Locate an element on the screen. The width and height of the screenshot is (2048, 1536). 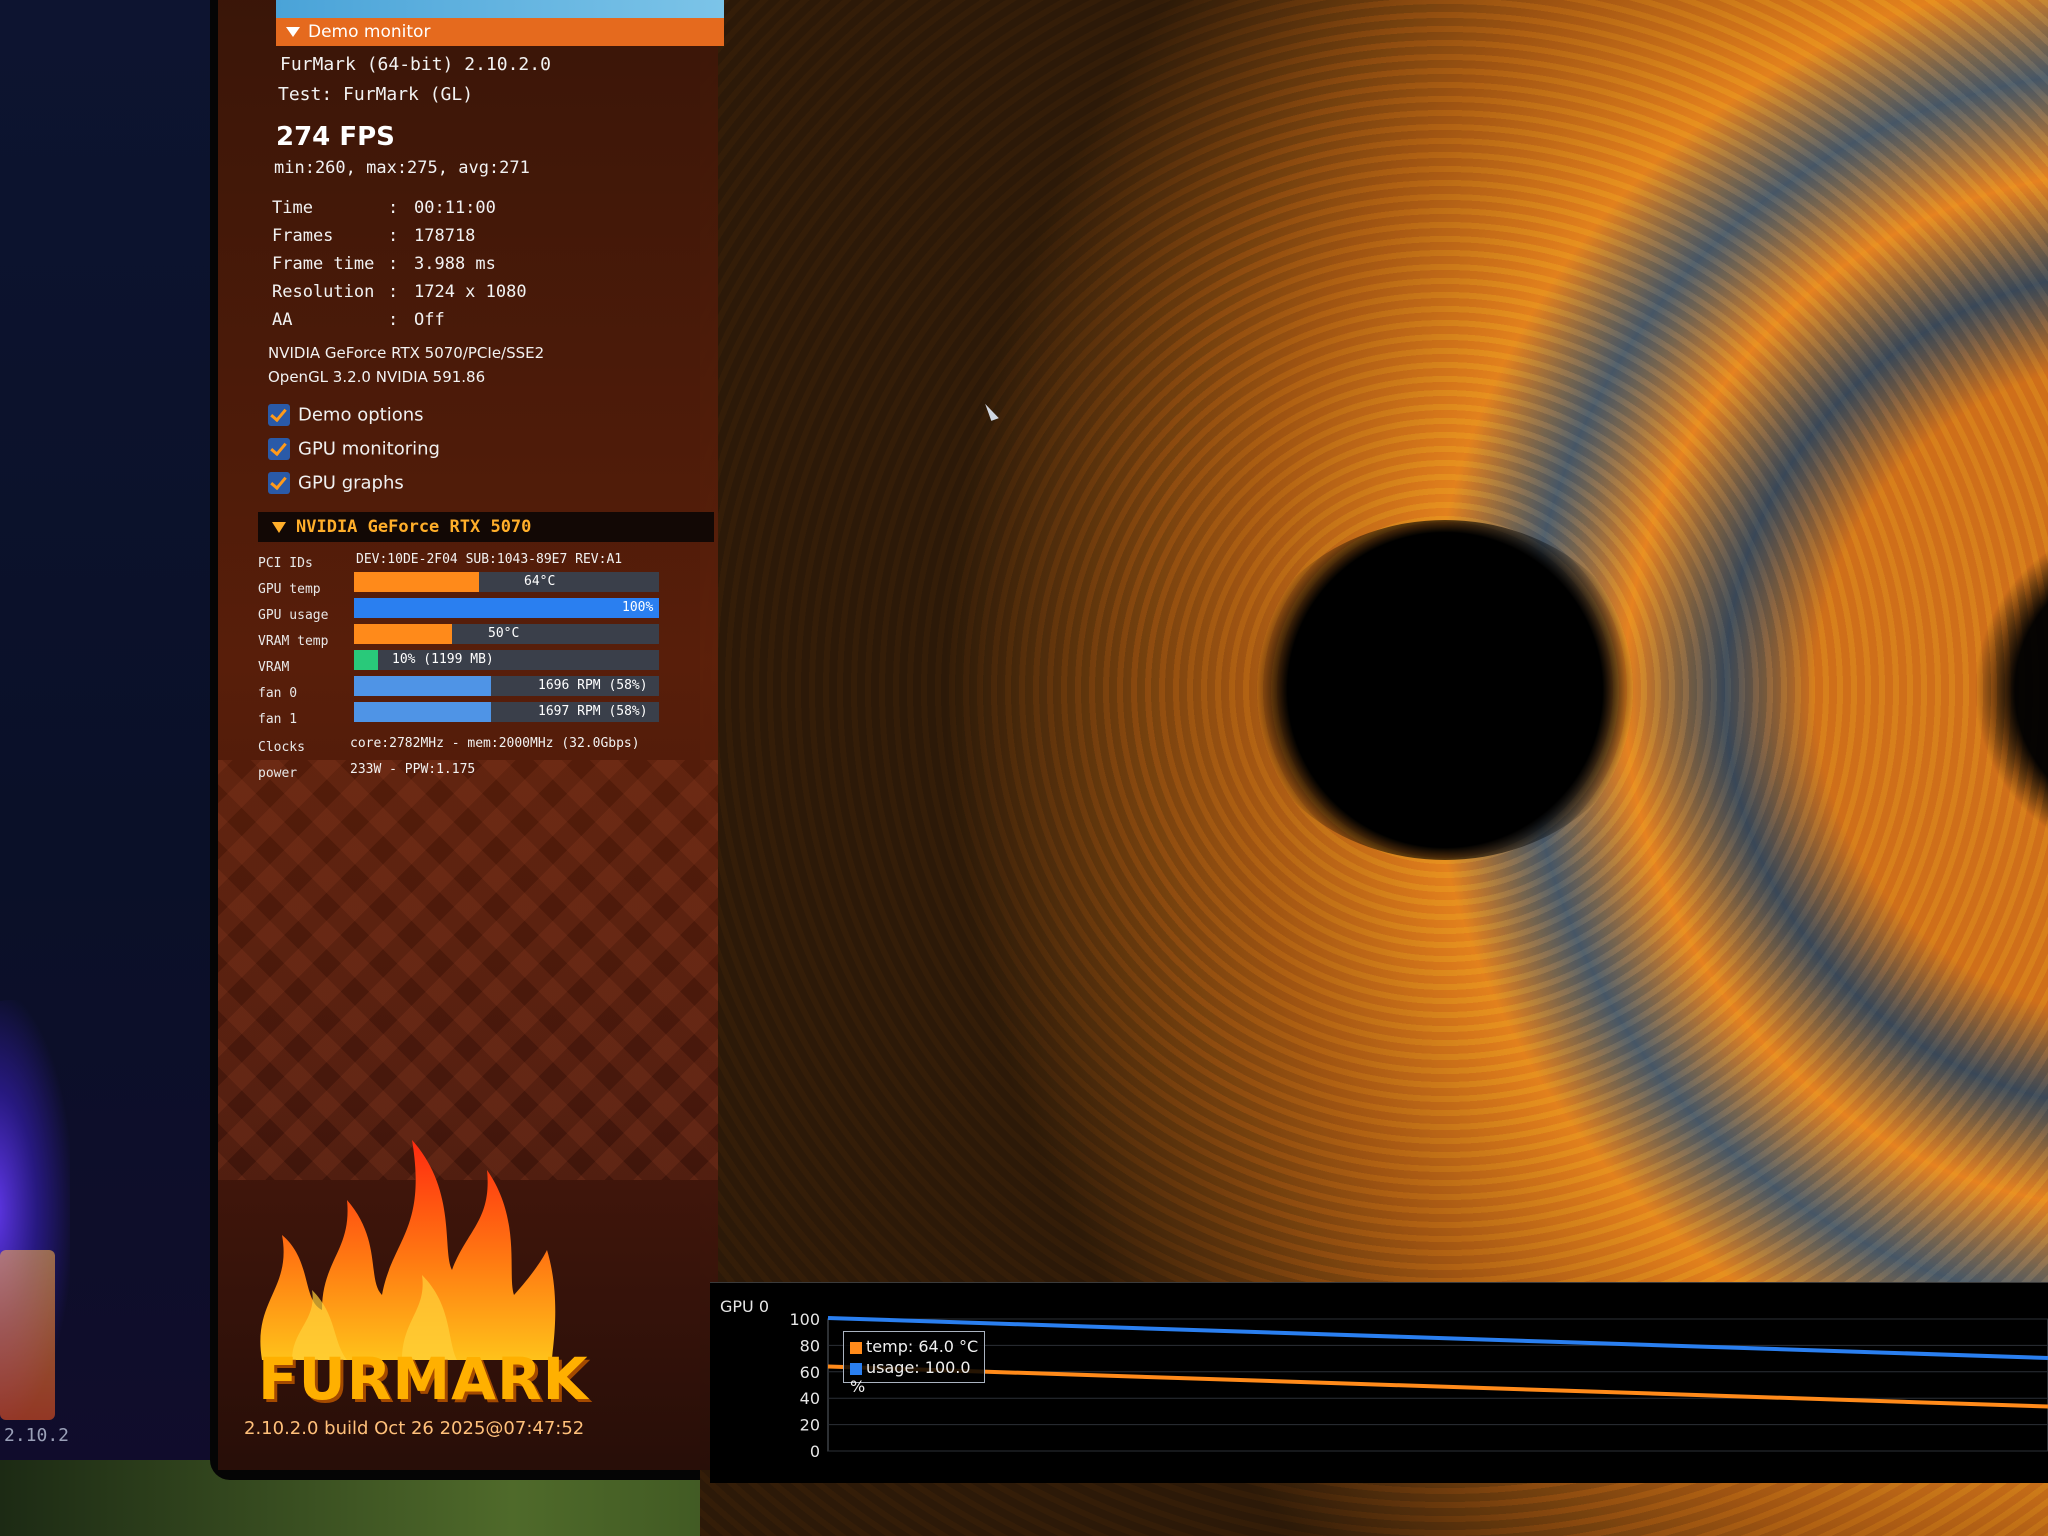
vram-value: 10% (1199 MB) is located at coordinates (443, 659).